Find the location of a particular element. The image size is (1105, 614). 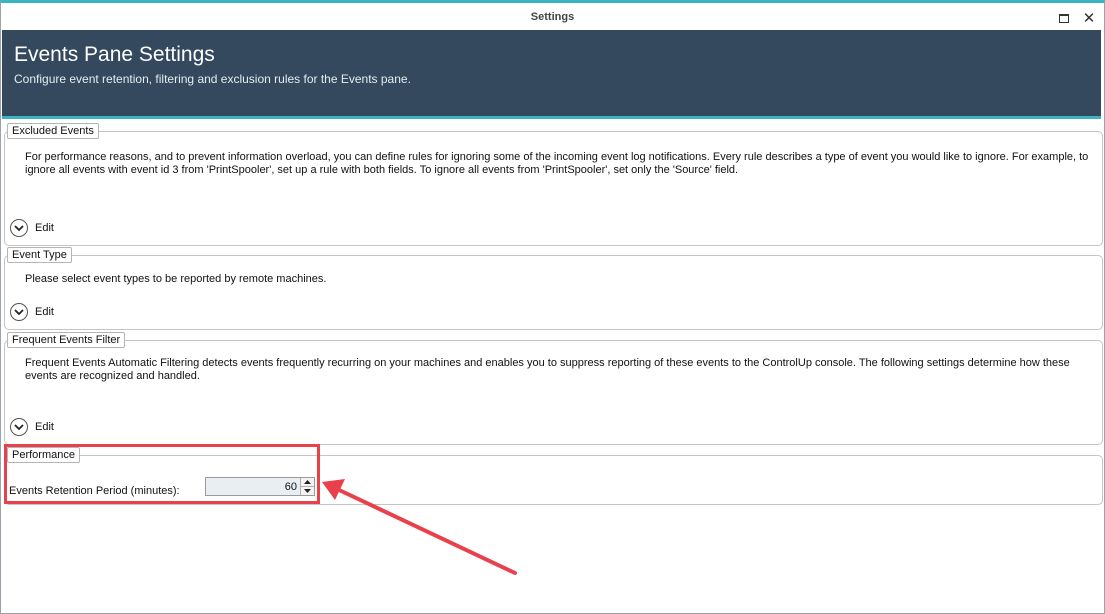

window-title: Settings is located at coordinates (552, 17).